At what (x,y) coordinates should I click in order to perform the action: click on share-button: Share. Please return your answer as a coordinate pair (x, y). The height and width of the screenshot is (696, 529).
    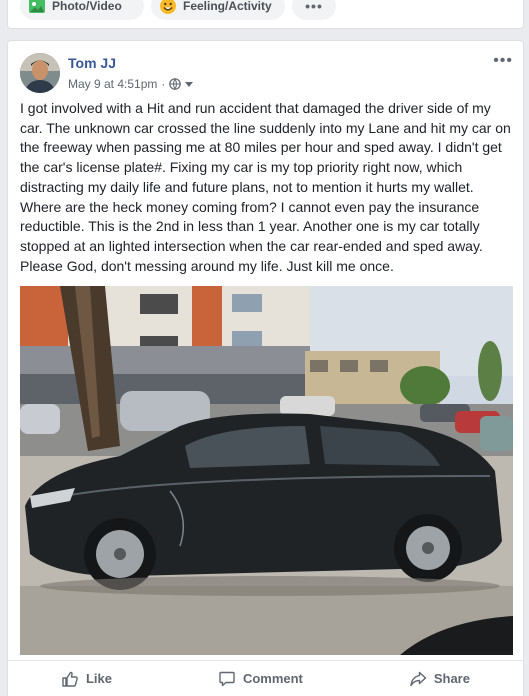
    Looking at the image, I should click on (439, 679).